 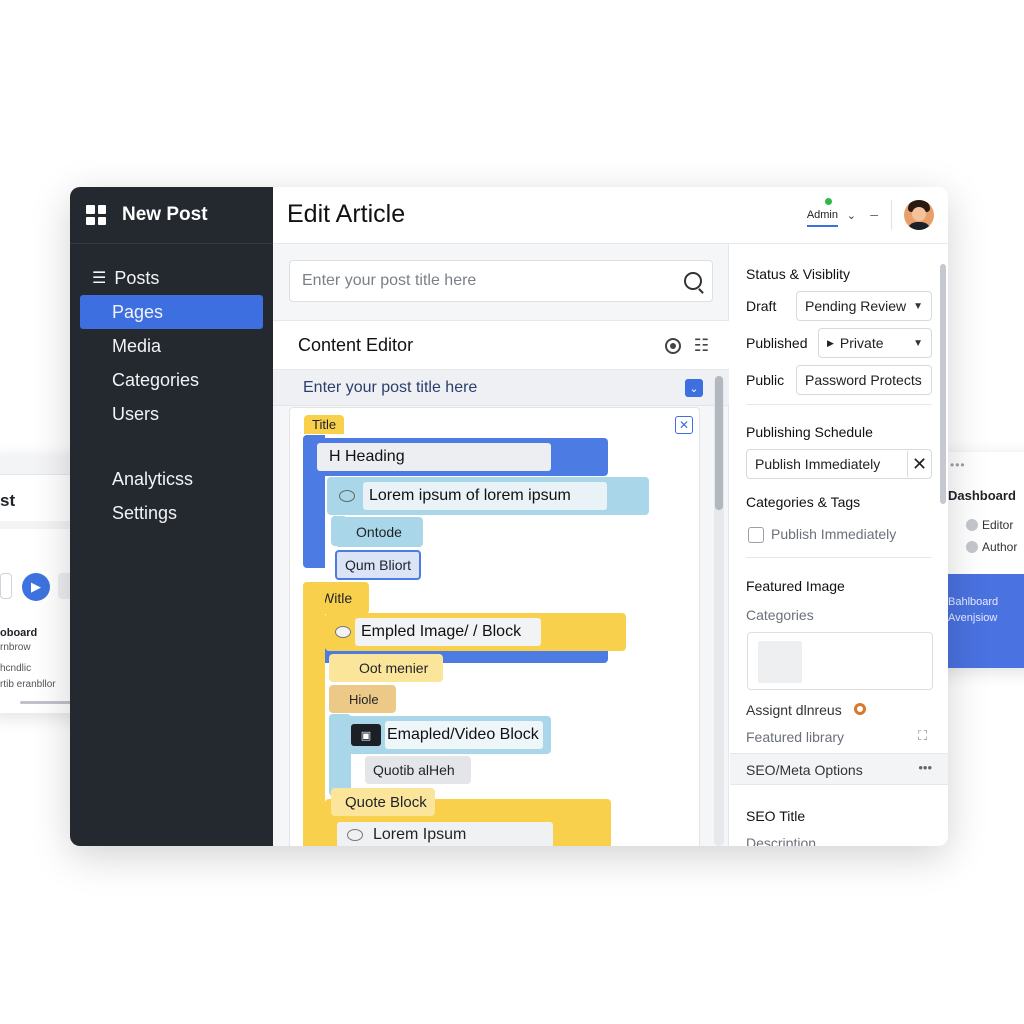 I want to click on more-icon: •••, so click(x=925, y=767).